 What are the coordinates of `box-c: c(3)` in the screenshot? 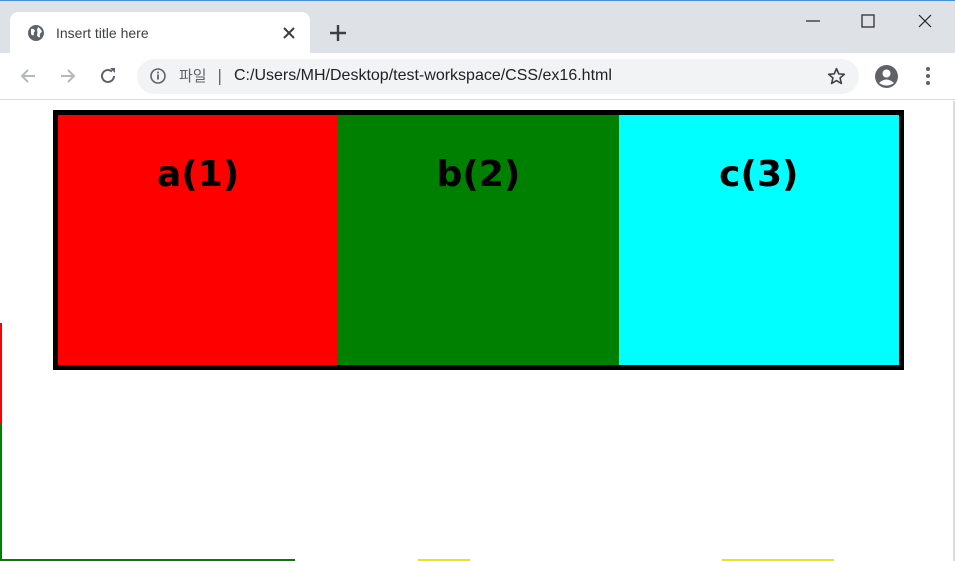 It's located at (758, 240).